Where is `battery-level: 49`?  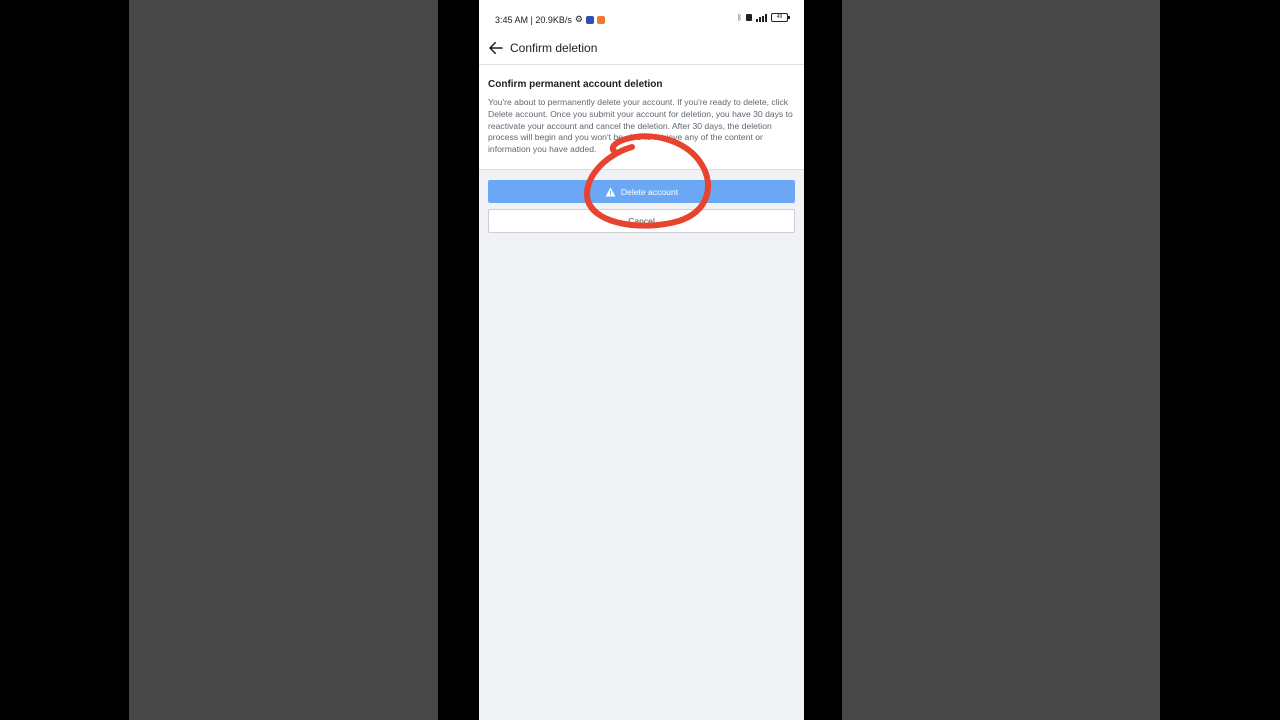 battery-level: 49 is located at coordinates (779, 17).